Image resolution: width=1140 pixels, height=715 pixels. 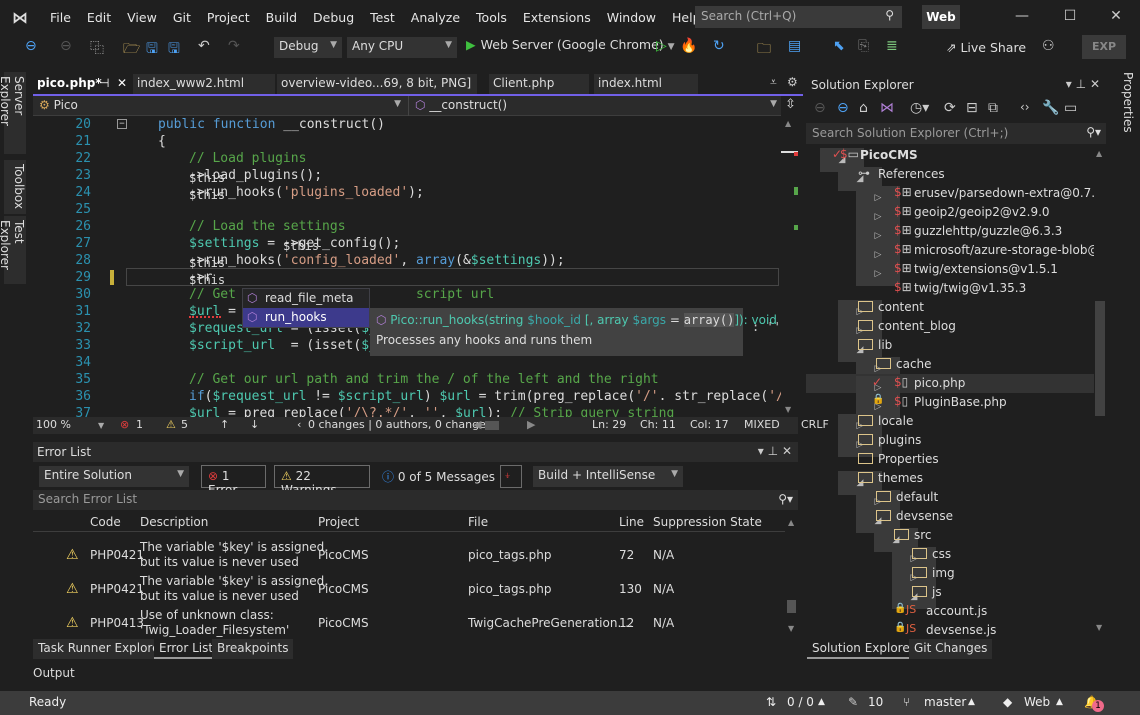 What do you see at coordinates (570, 44) in the screenshot?
I see `start-debugging-button: ▶ Web Server (Google Chrome) ▼` at bounding box center [570, 44].